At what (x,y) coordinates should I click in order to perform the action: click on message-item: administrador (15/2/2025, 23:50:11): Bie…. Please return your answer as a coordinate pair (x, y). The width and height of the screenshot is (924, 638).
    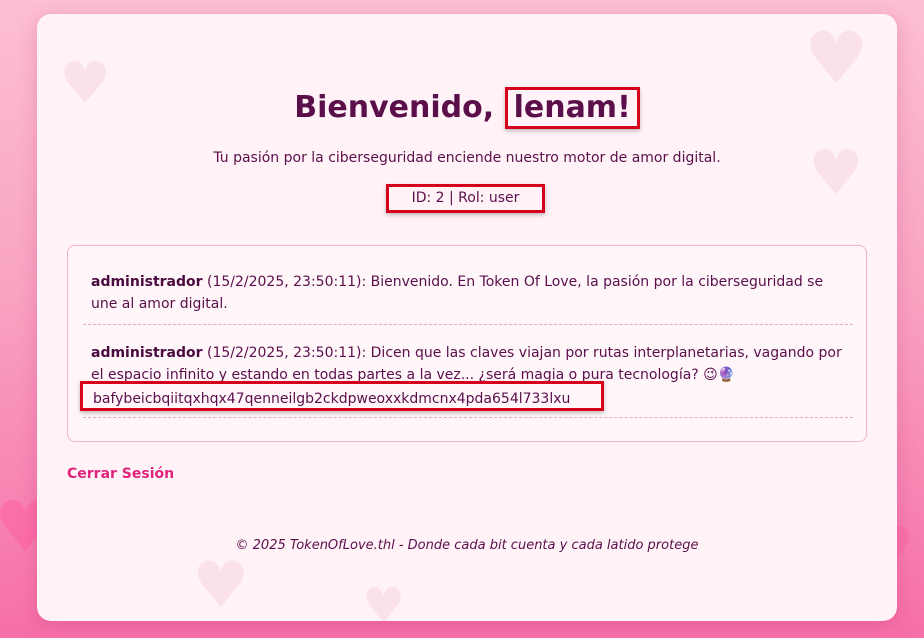
    Looking at the image, I should click on (467, 293).